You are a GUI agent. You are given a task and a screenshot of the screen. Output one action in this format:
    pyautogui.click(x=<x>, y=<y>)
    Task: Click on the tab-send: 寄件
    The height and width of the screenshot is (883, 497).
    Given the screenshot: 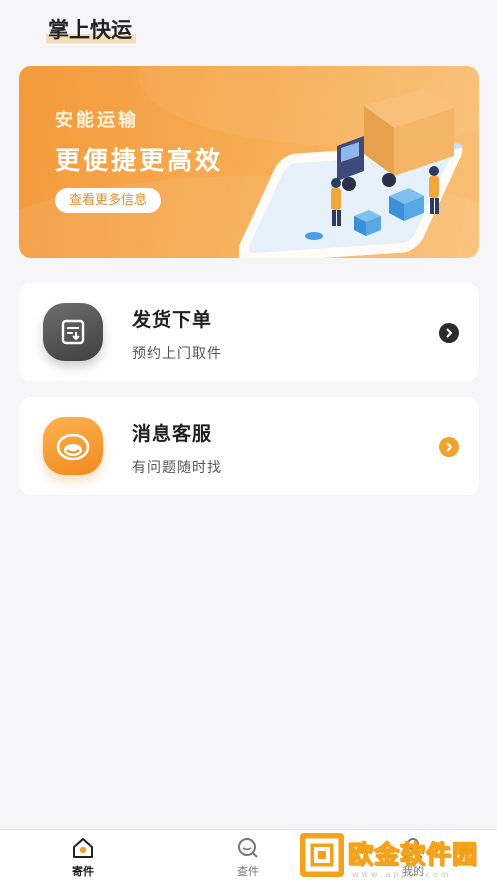 What is the action you would take?
    pyautogui.click(x=83, y=857)
    